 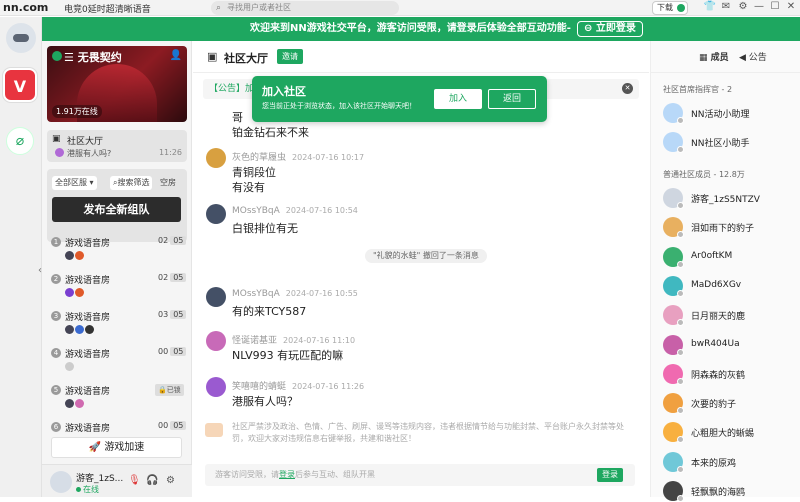 I want to click on member-item: 心粗胆大的蜥蜴, so click(x=730, y=433).